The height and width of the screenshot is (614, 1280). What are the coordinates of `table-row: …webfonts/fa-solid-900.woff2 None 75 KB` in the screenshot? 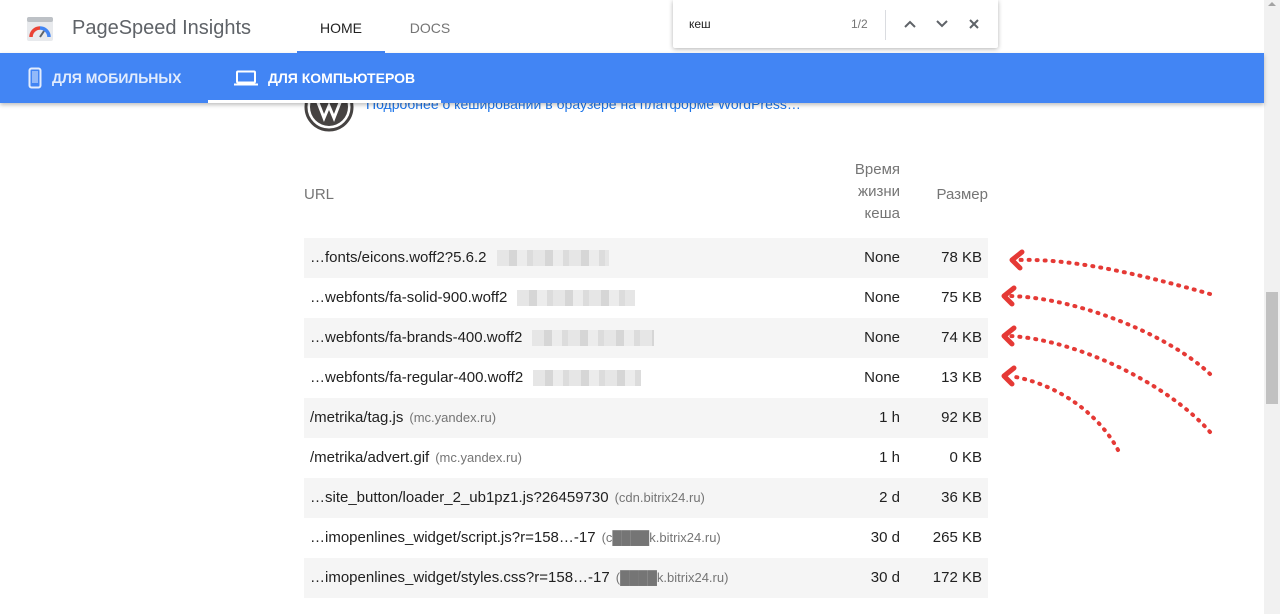 It's located at (646, 298).